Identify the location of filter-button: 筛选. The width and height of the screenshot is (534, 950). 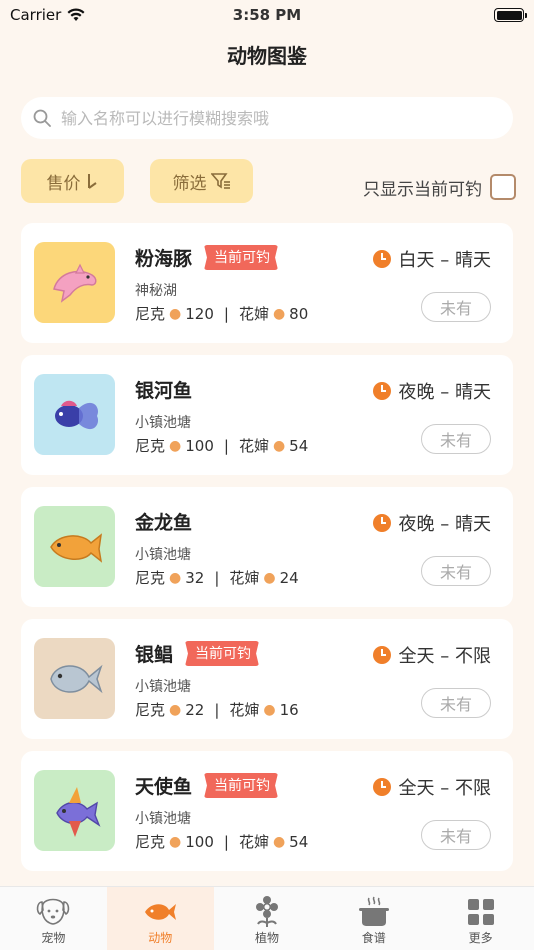
(201, 181).